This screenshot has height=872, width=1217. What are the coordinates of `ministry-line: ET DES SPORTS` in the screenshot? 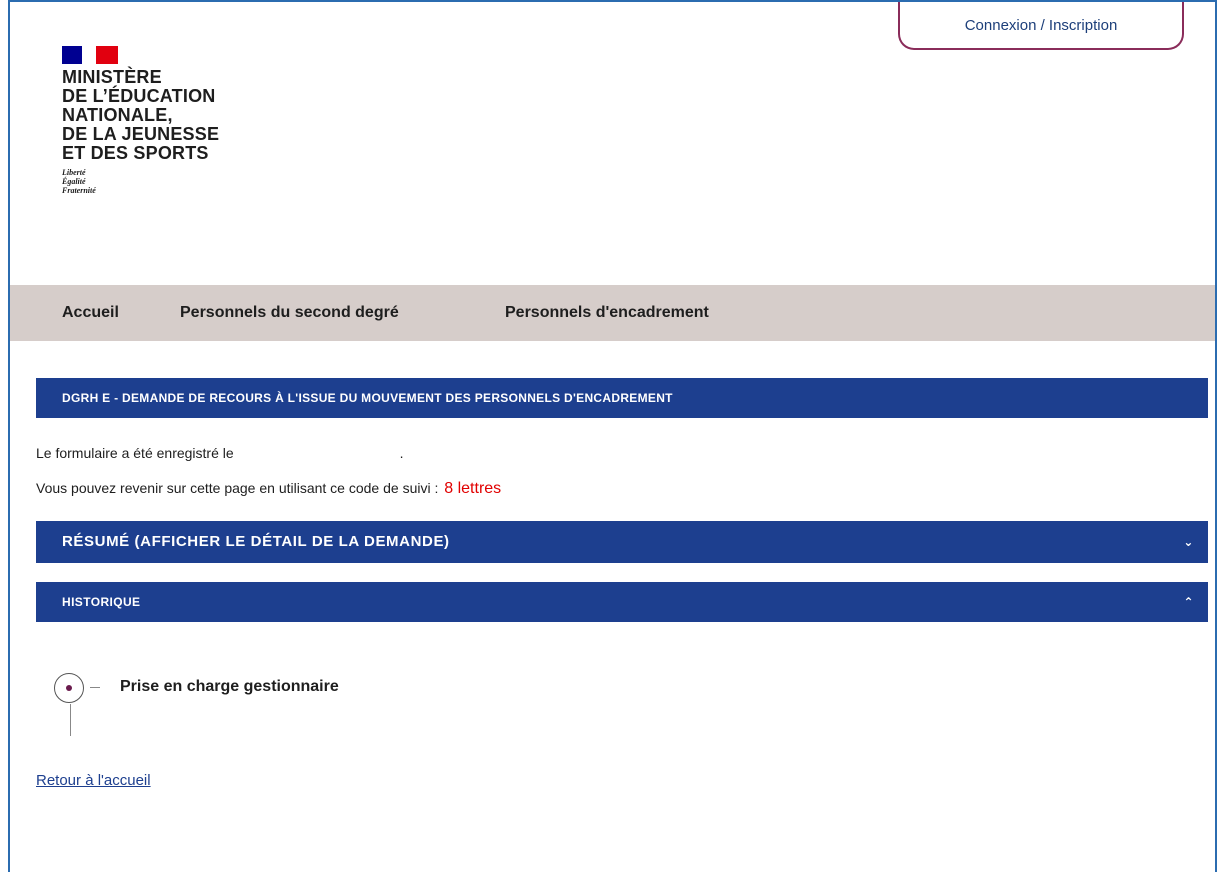 It's located at (135, 153).